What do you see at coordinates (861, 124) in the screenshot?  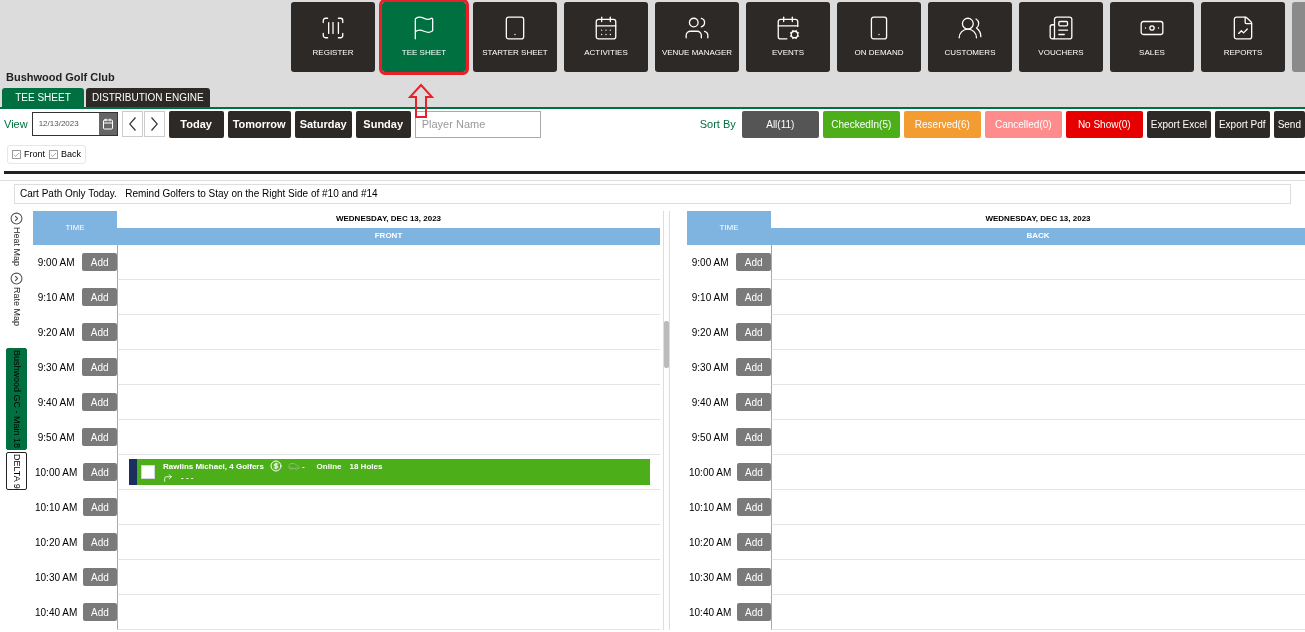 I see `filter-button: CheckedIn(5)` at bounding box center [861, 124].